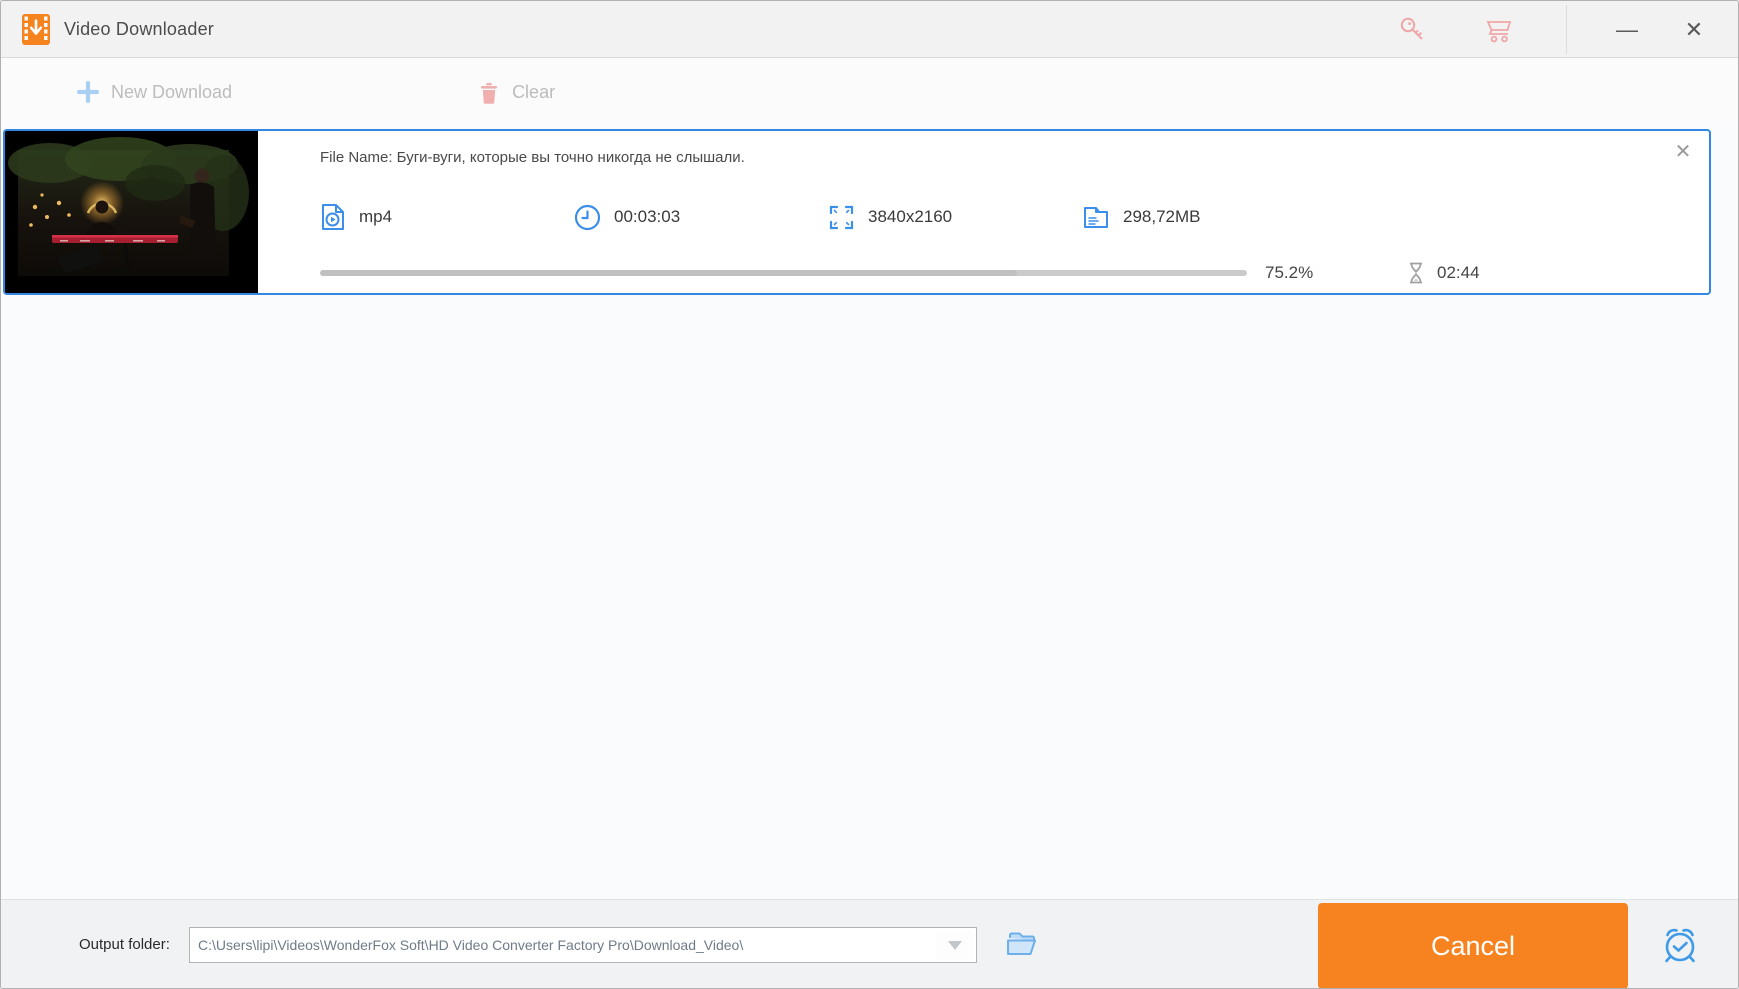 The height and width of the screenshot is (989, 1739). What do you see at coordinates (131, 212) in the screenshot?
I see `video-thumbnail` at bounding box center [131, 212].